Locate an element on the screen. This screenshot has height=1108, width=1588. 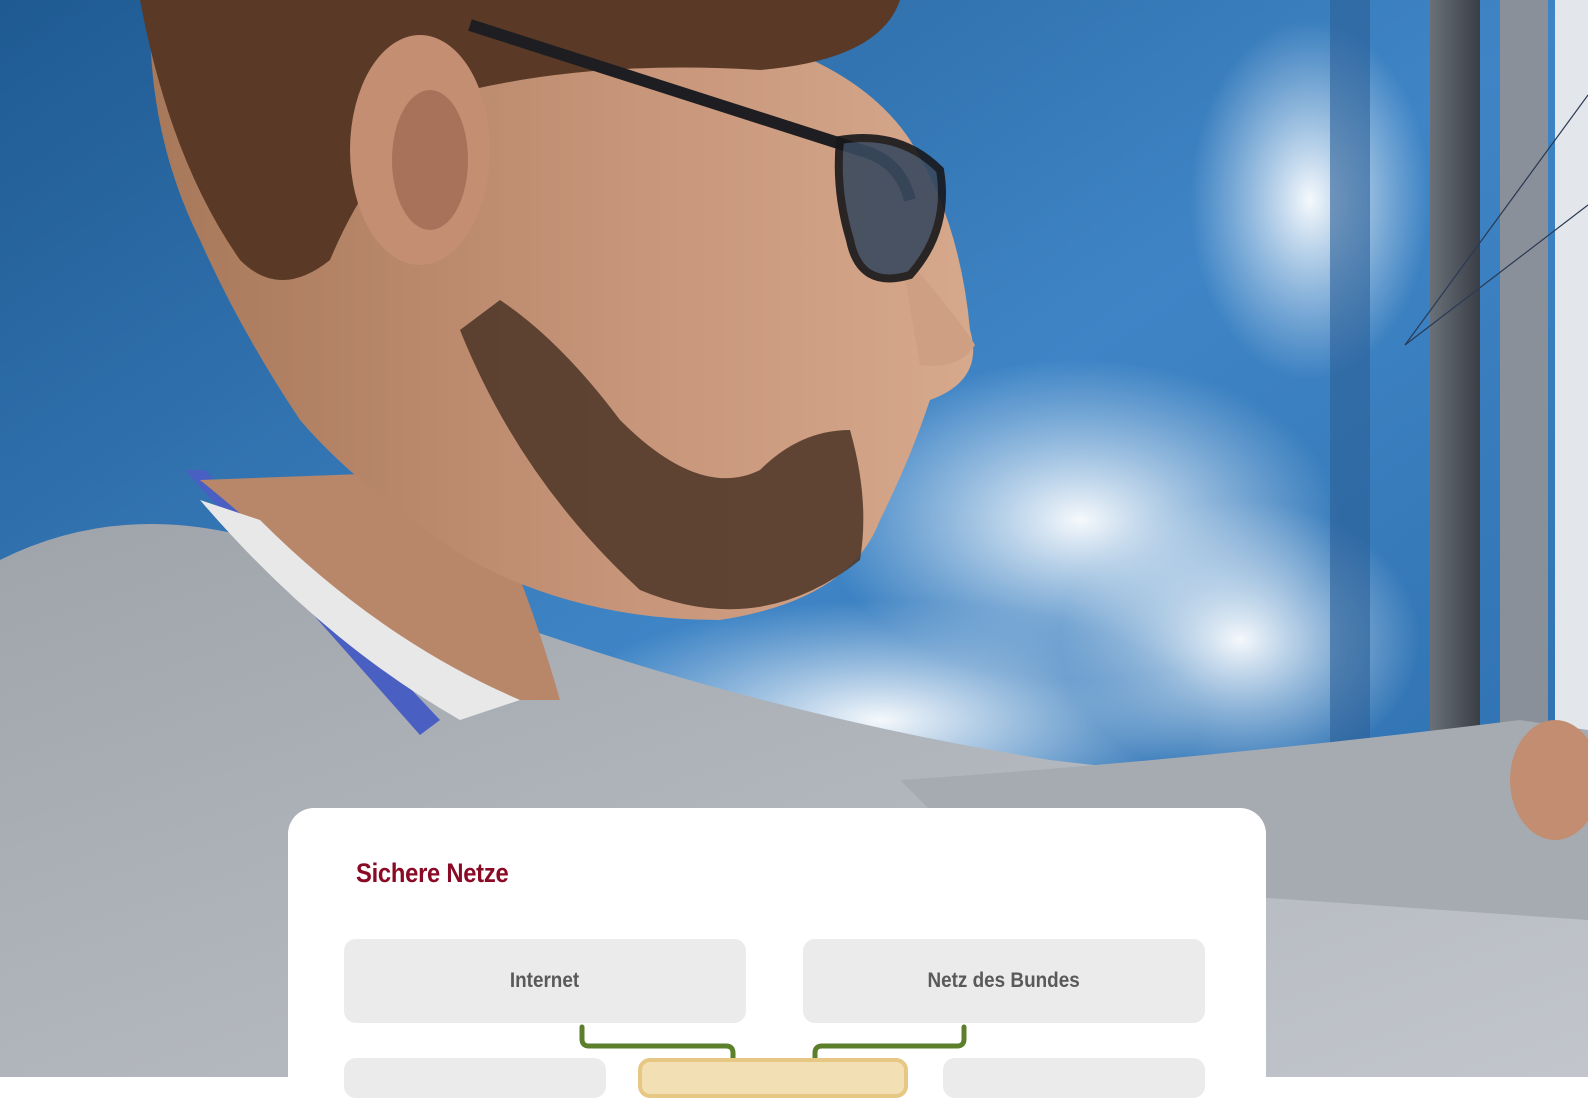
connector-lines is located at coordinates (773, 1052).